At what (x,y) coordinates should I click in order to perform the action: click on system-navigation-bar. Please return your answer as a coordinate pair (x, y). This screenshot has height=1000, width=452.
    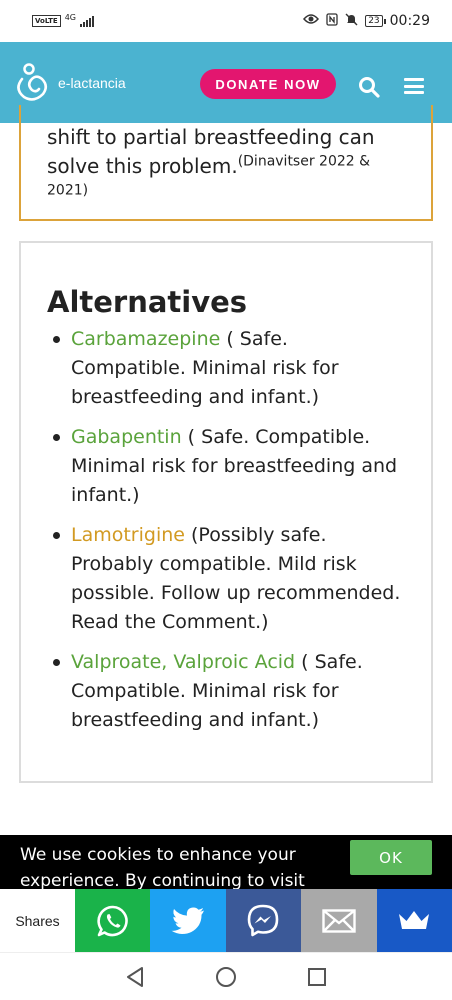
    Looking at the image, I should click on (226, 976).